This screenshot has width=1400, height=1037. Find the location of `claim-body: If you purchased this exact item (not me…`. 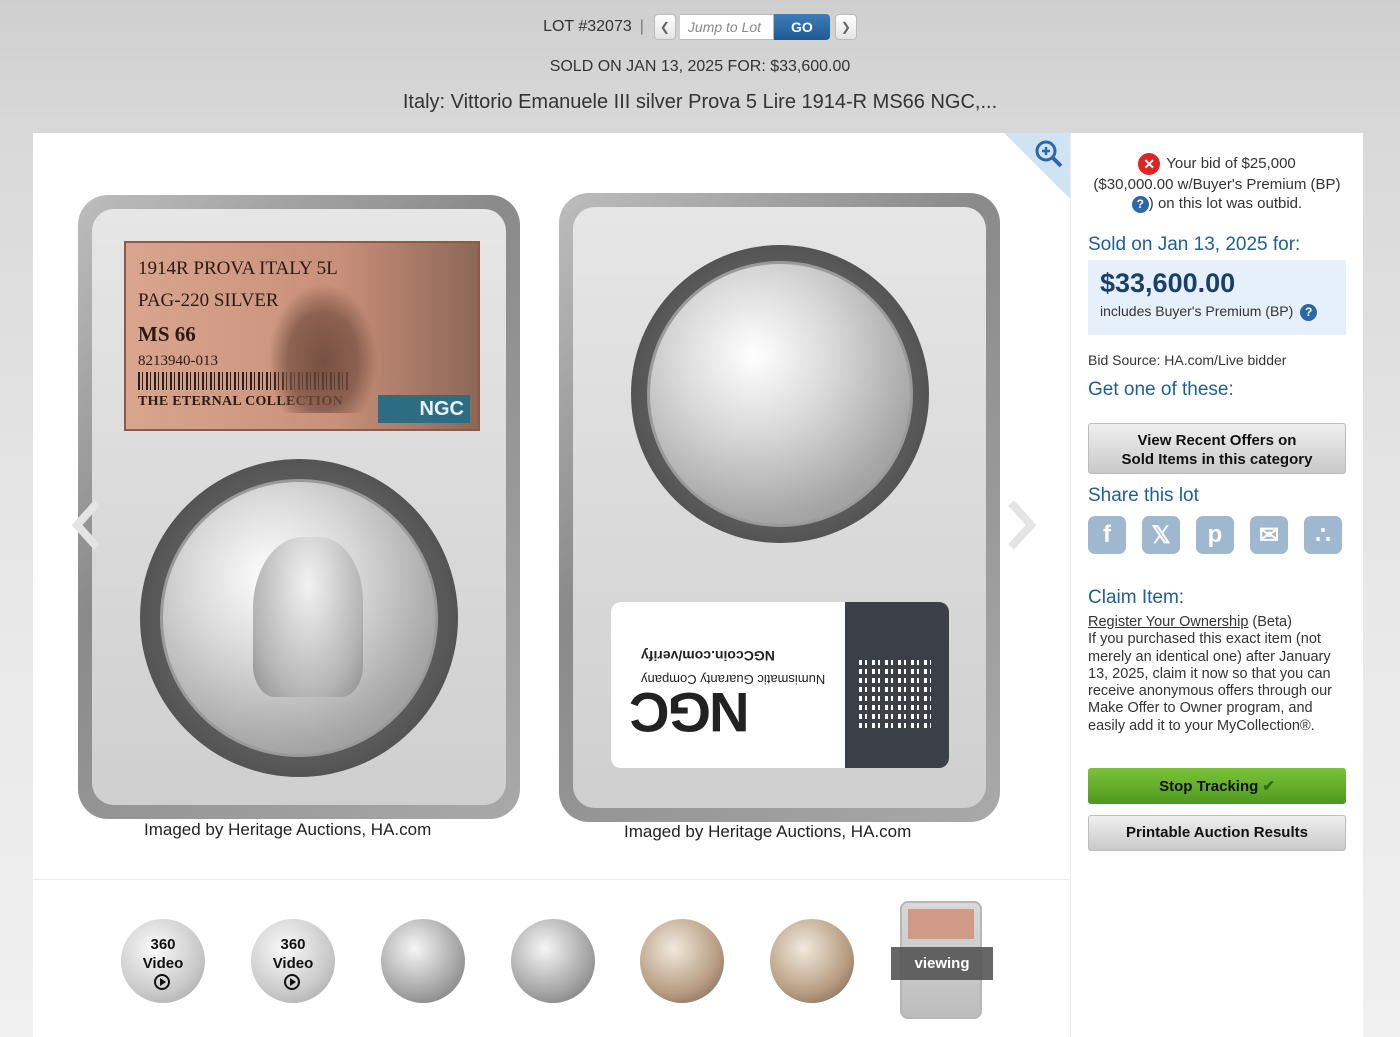

claim-body: If you purchased this exact item (not me… is located at coordinates (1210, 682).